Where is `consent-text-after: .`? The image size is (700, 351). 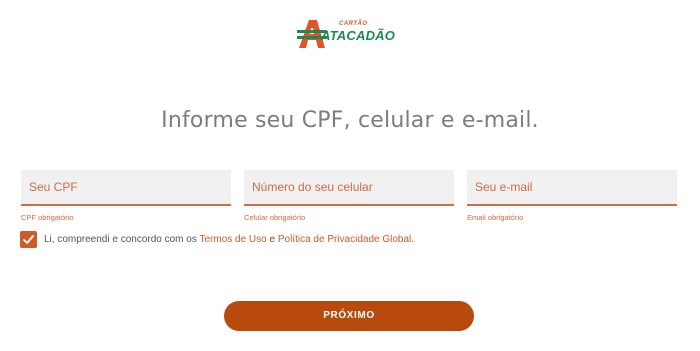 consent-text-after: . is located at coordinates (413, 239).